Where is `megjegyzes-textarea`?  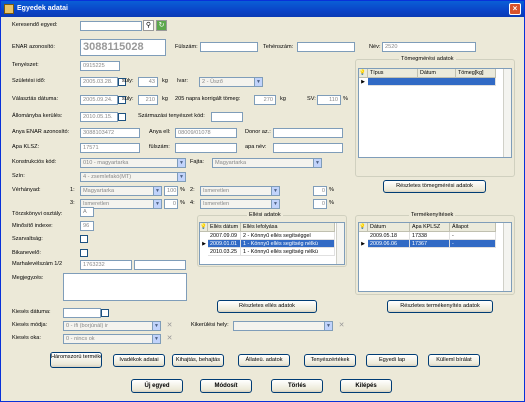
megjegyzes-textarea is located at coordinates (125, 287).